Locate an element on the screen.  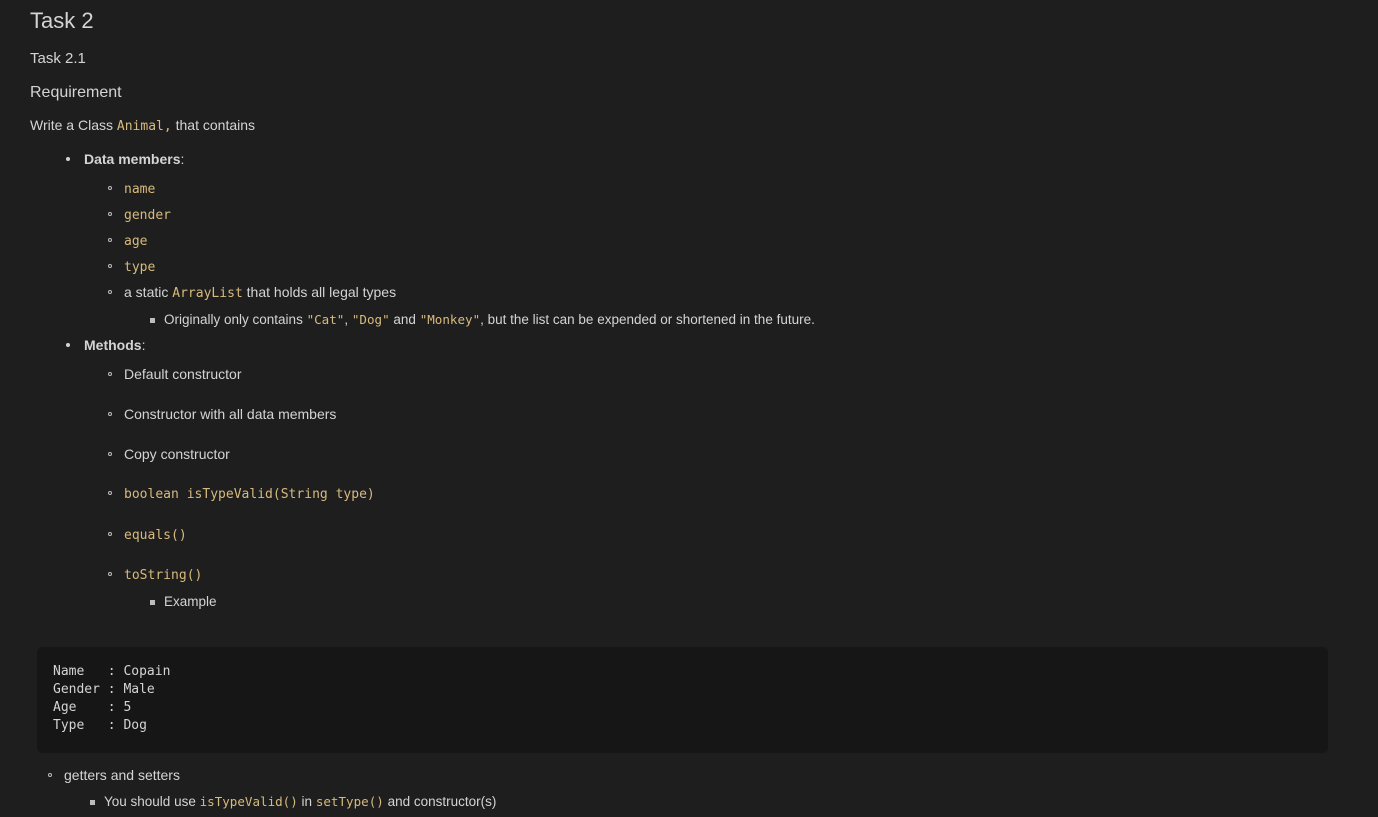
list-item: Copy constructor is located at coordinates (731, 464).